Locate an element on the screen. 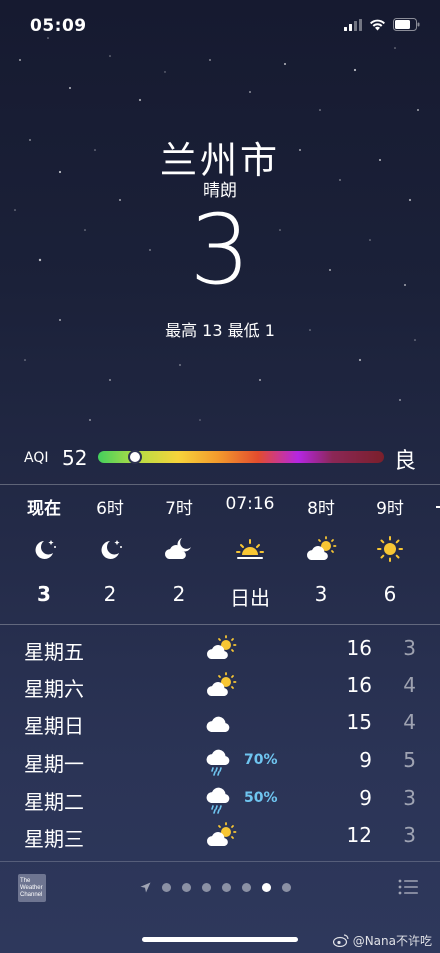  location-arrow-icon is located at coordinates (145, 887).